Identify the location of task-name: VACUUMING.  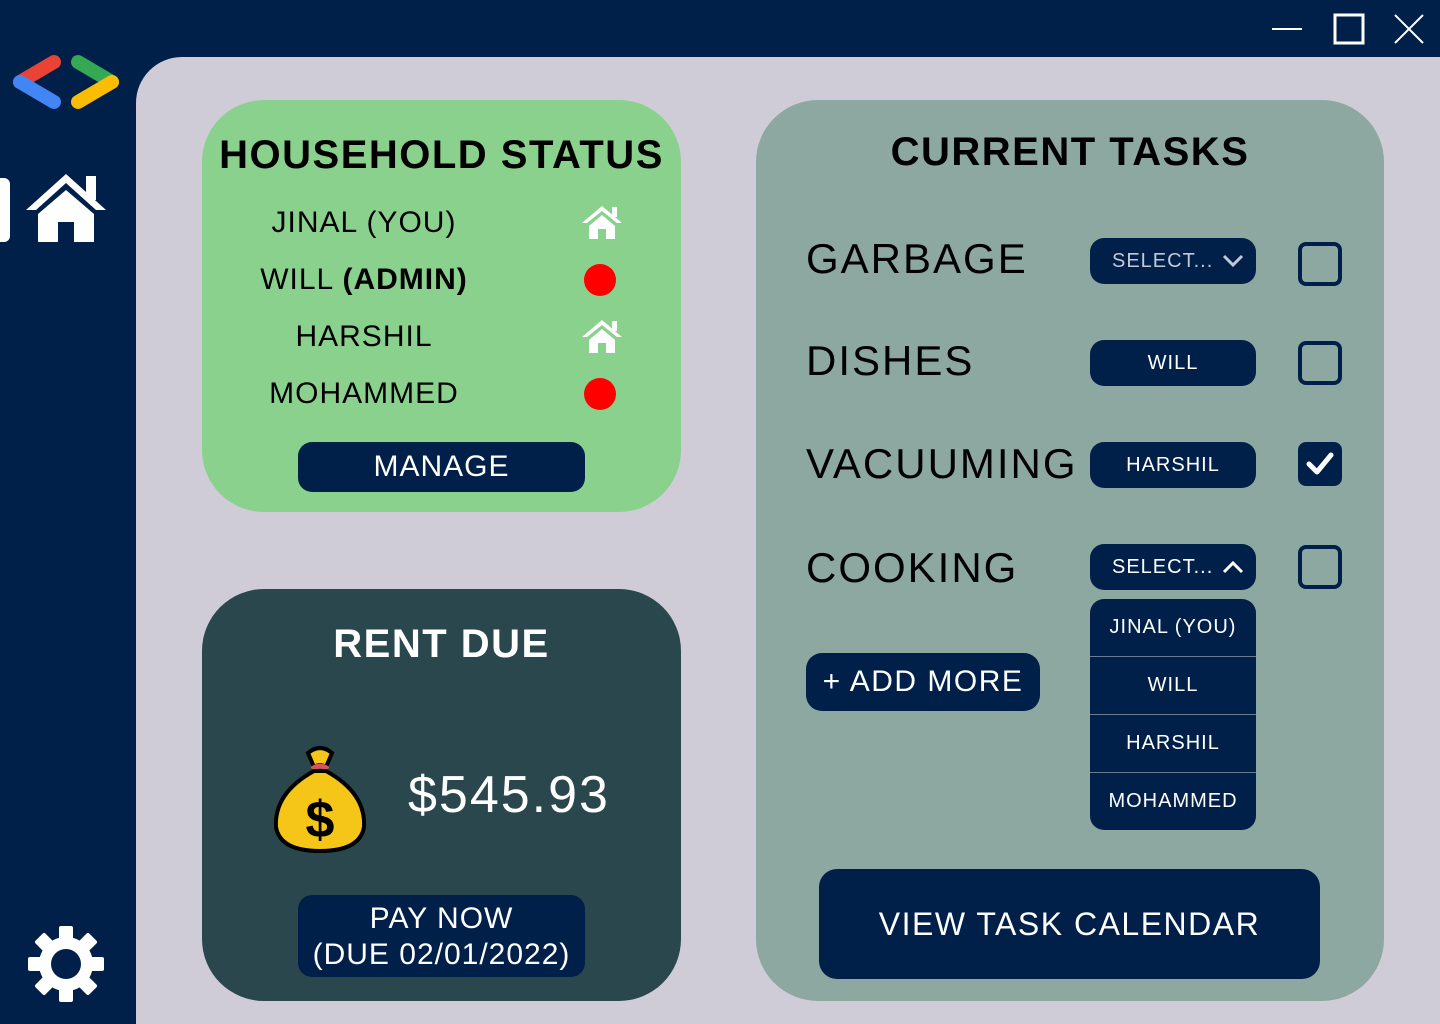
(942, 463).